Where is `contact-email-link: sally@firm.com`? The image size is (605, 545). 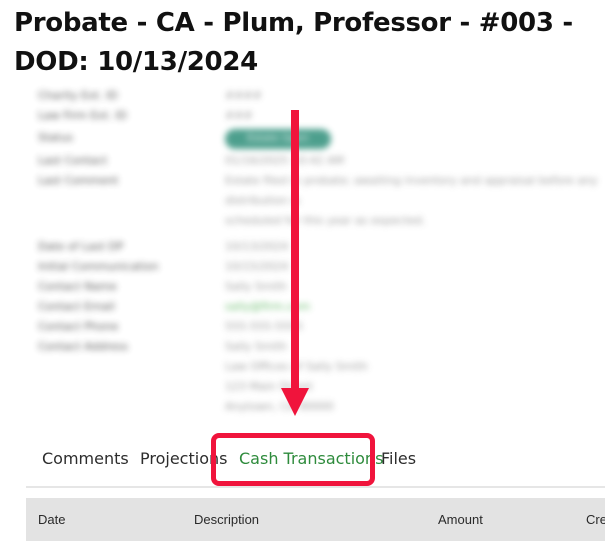 contact-email-link: sally@firm.com is located at coordinates (411, 307).